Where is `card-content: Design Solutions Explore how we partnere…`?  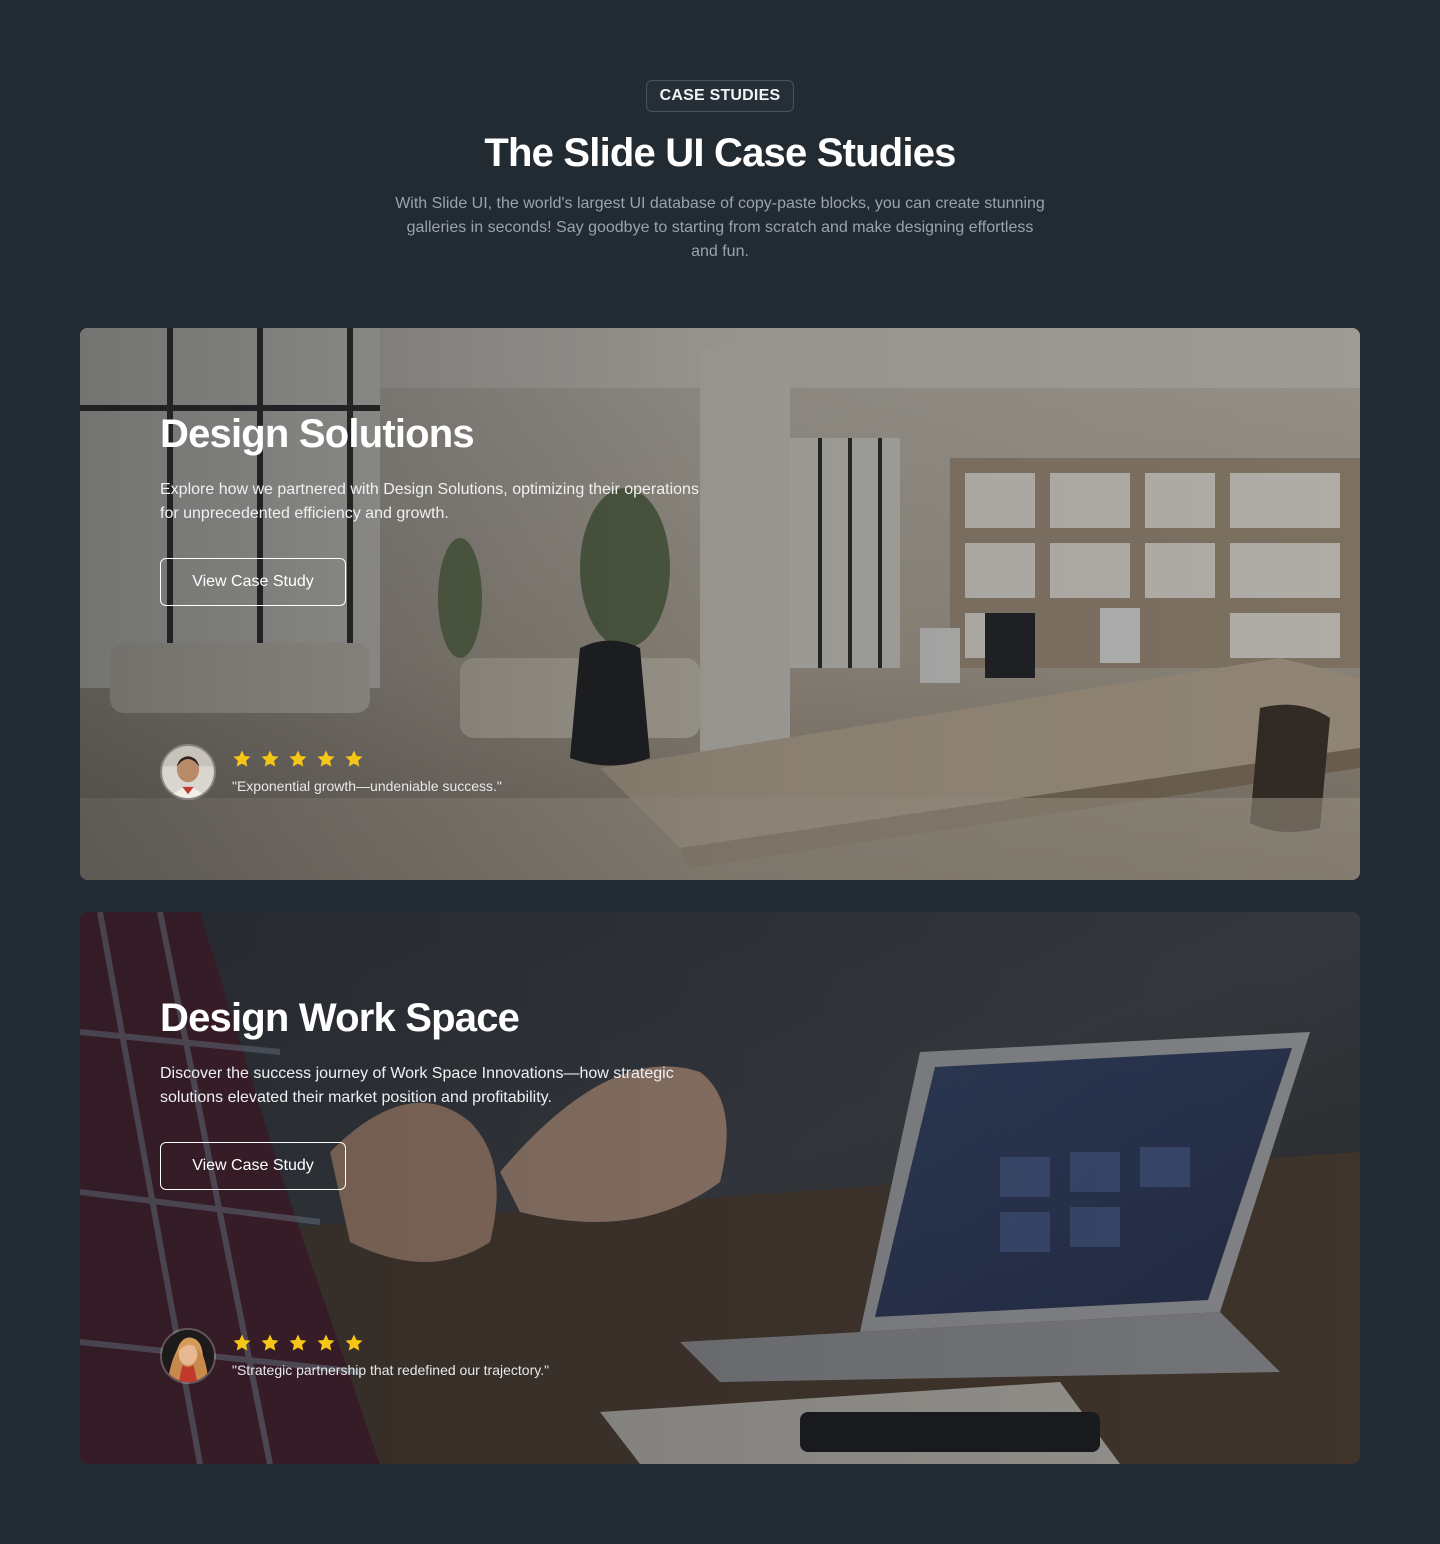 card-content: Design Solutions Explore how we partnere… is located at coordinates (470, 507).